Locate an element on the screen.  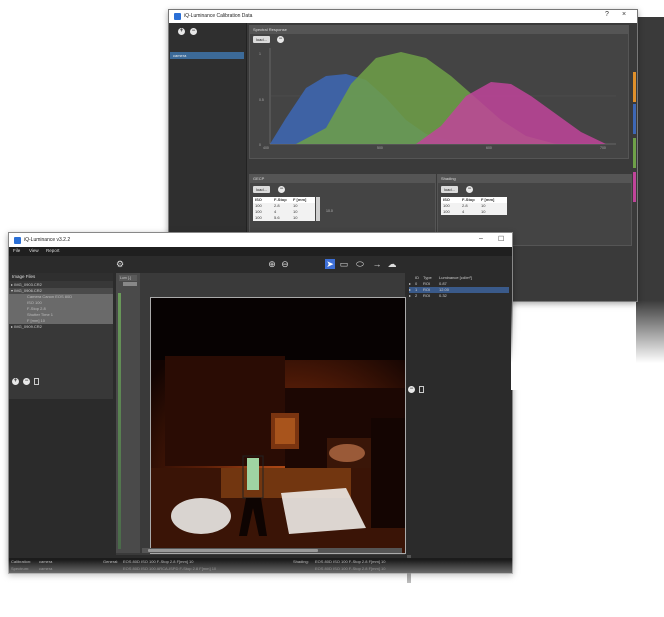
gecp-header: GECP is located at coordinates (342, 179).